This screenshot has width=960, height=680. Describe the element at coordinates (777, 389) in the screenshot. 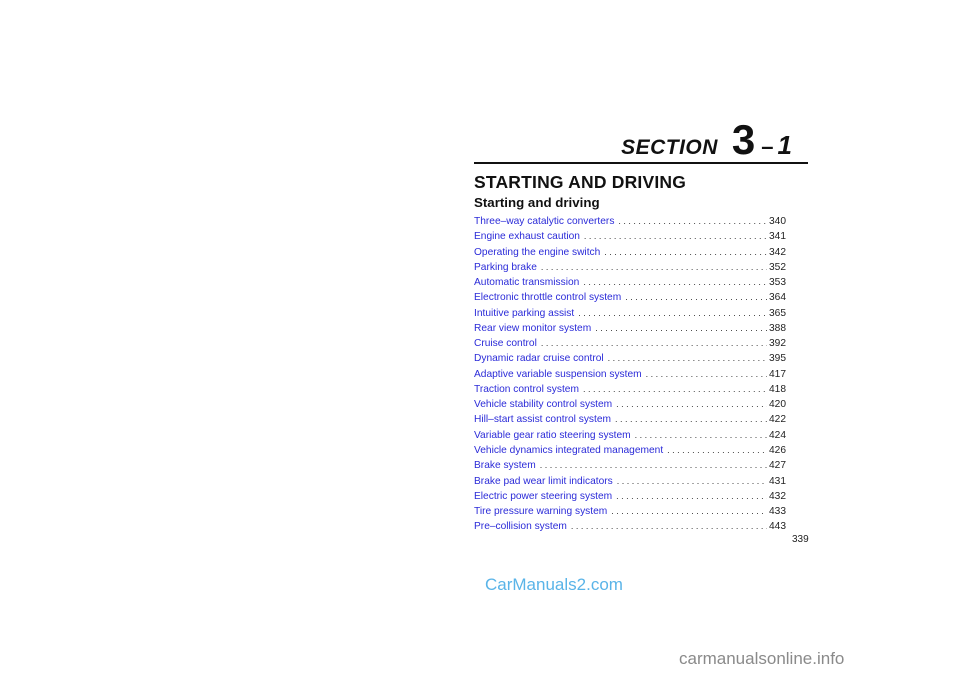

I see `toc-entry-page: 418` at that location.